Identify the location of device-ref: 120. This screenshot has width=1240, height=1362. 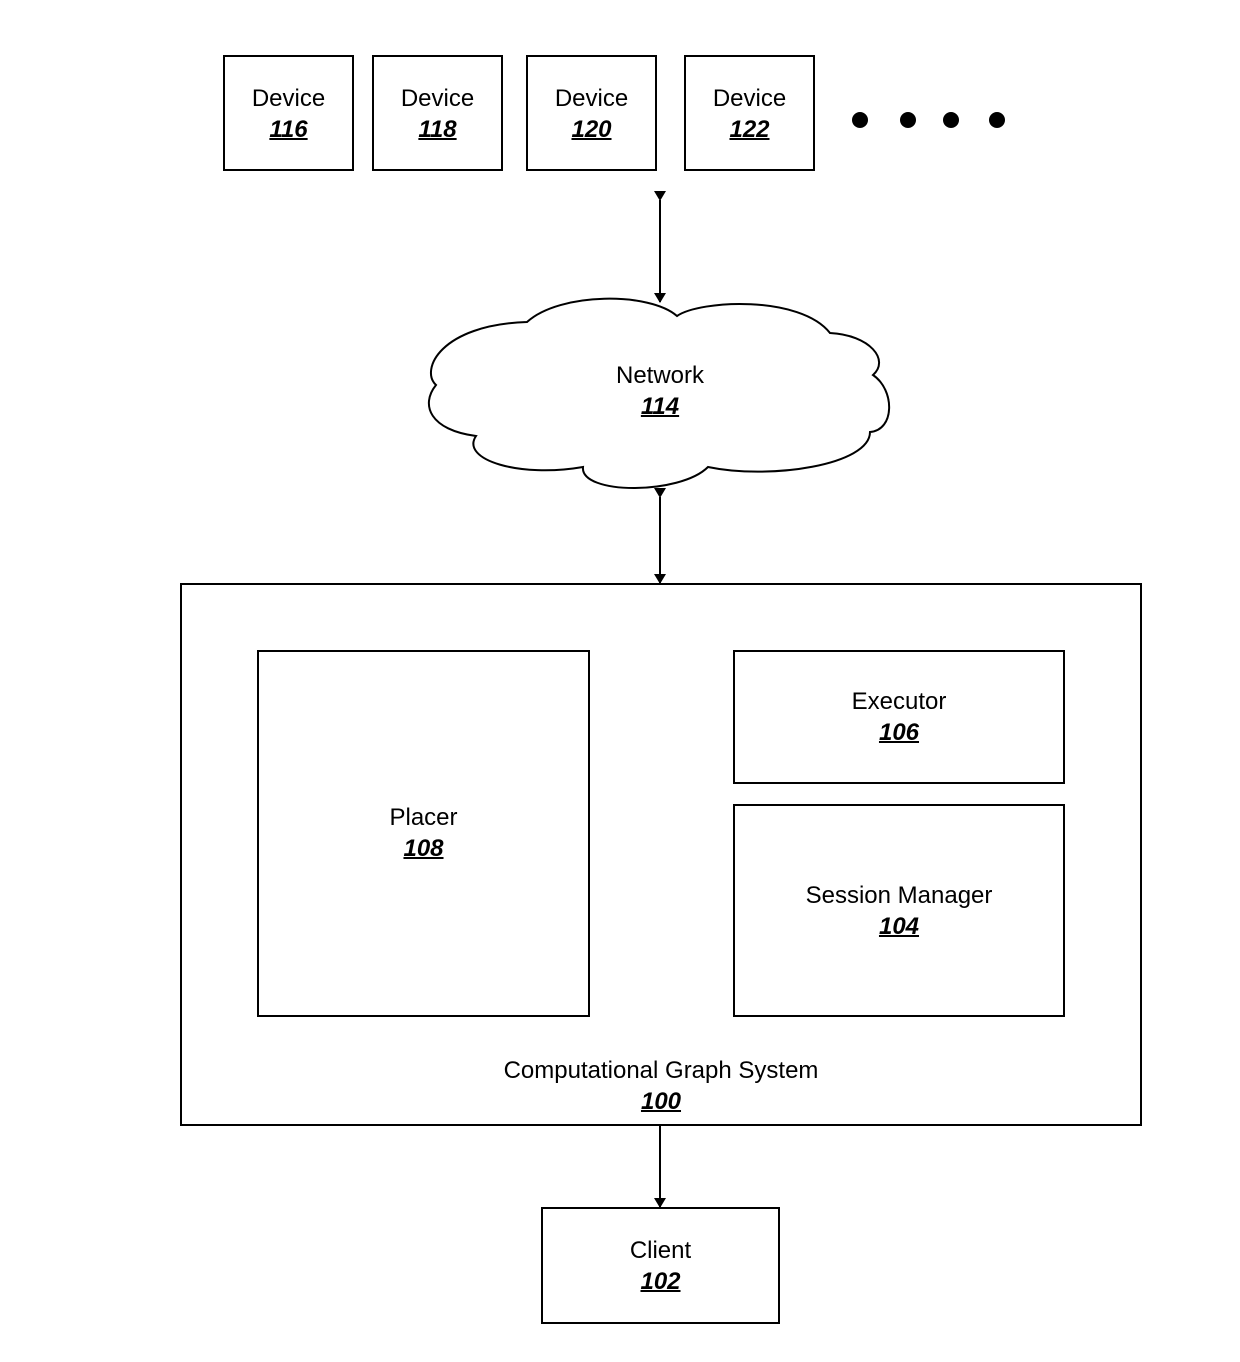
(591, 129).